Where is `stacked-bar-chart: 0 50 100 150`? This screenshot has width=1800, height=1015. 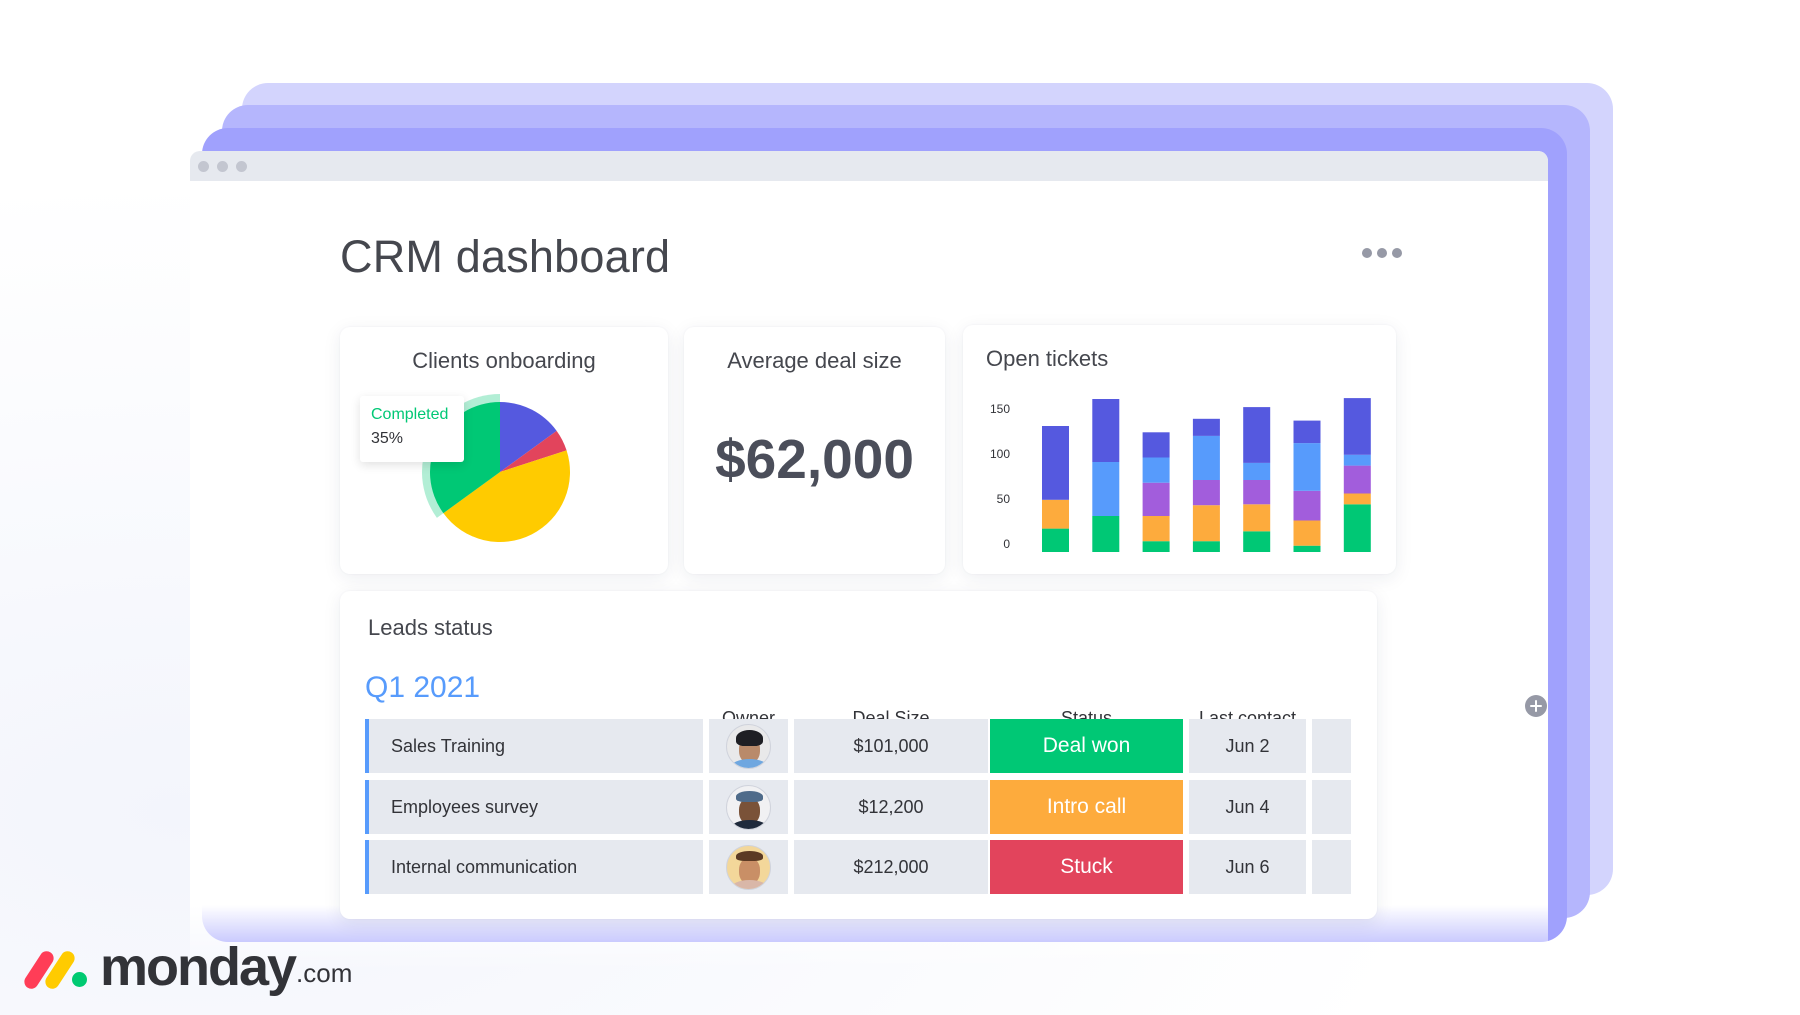
stacked-bar-chart: 0 50 100 150 is located at coordinates (1180, 475).